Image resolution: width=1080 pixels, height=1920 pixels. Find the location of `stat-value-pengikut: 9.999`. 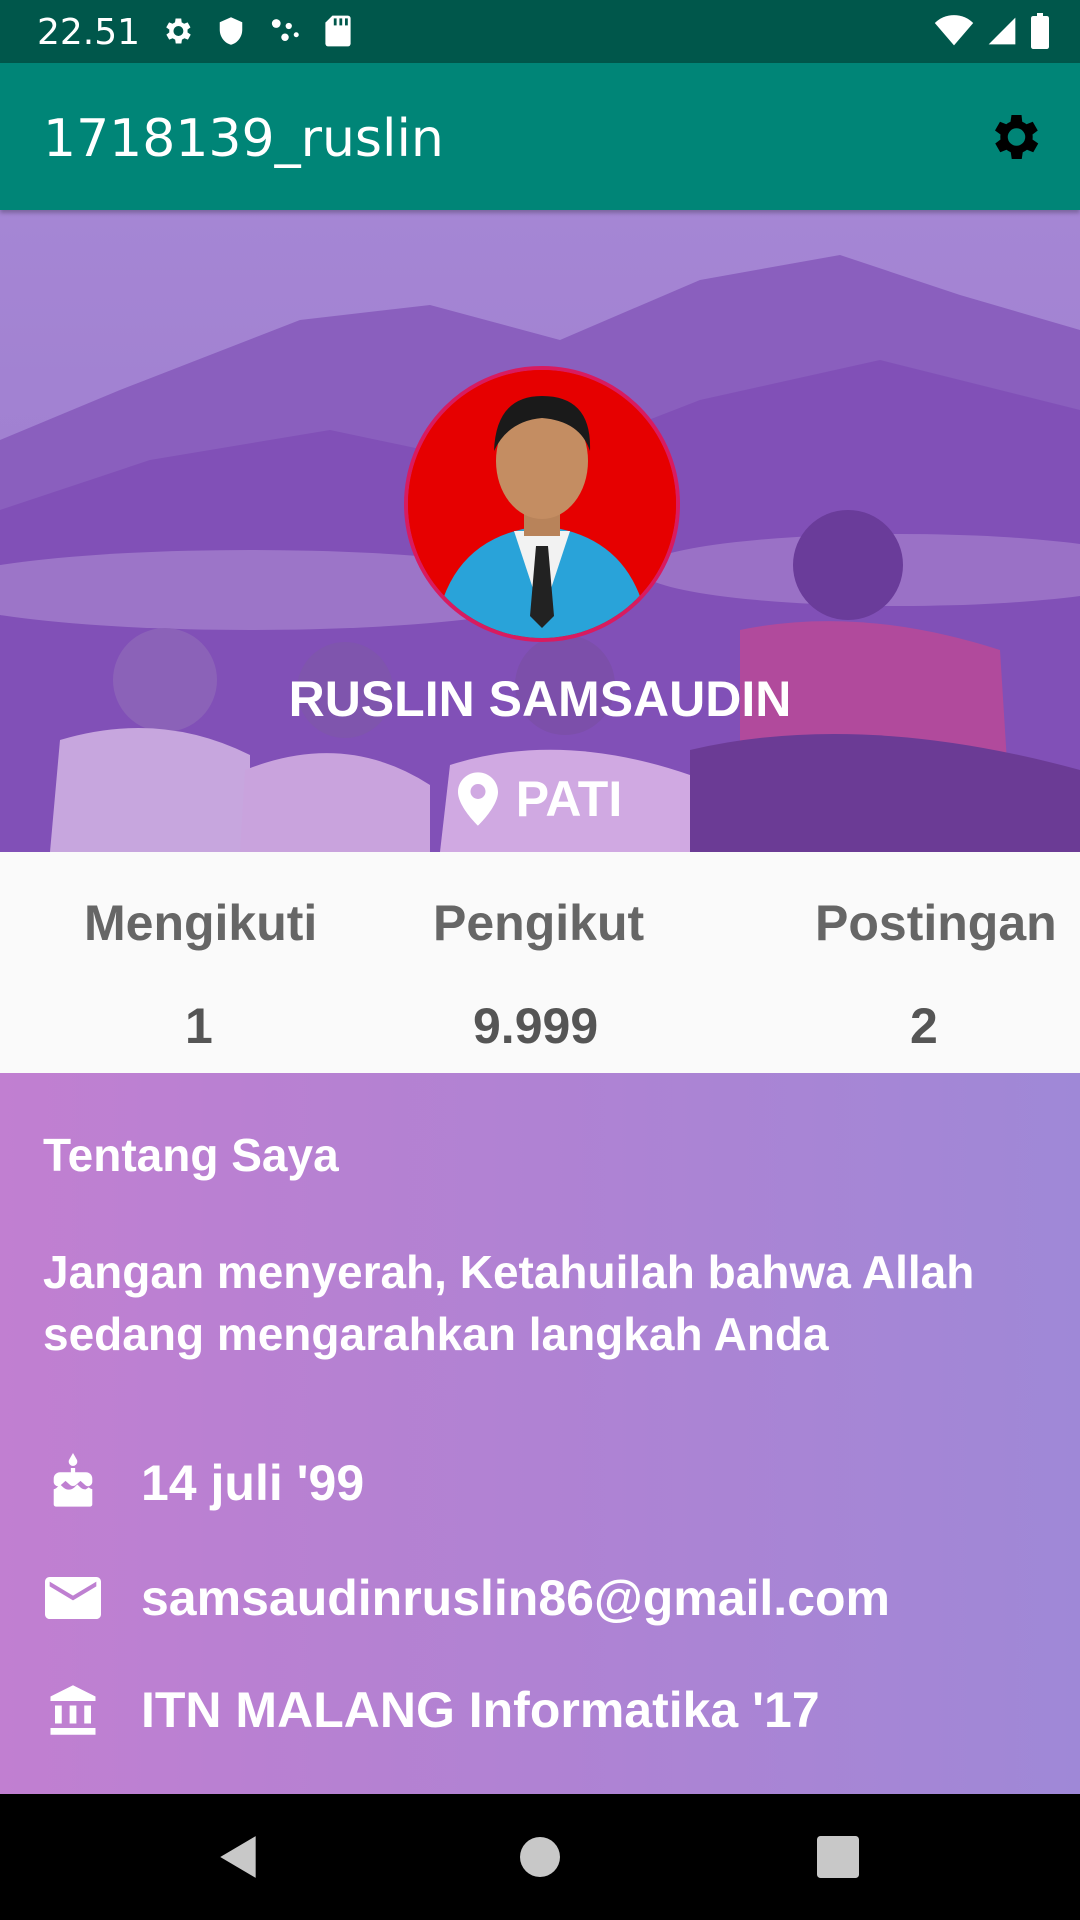

stat-value-pengikut: 9.999 is located at coordinates (536, 1026).